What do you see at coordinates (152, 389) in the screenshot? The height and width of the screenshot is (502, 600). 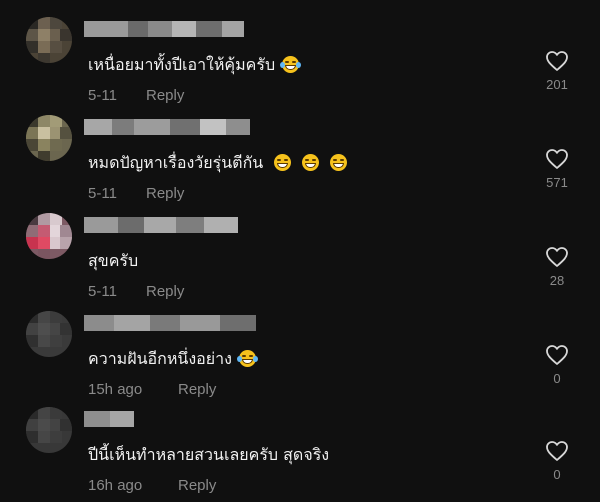 I see `comment-meta: 15h ago Reply` at bounding box center [152, 389].